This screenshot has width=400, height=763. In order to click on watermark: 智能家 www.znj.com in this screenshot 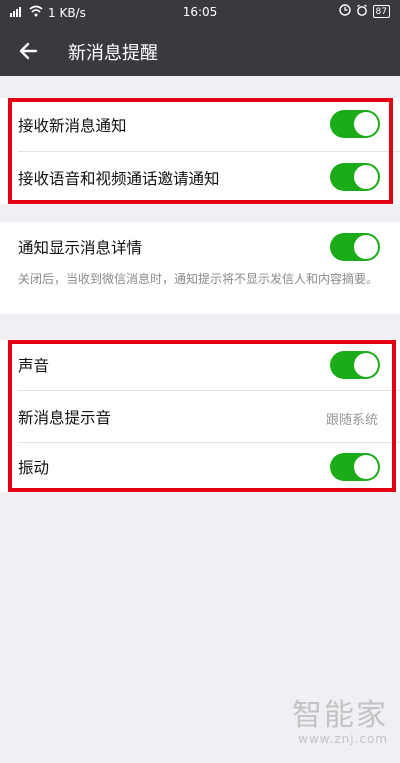, I will do `click(340, 722)`.